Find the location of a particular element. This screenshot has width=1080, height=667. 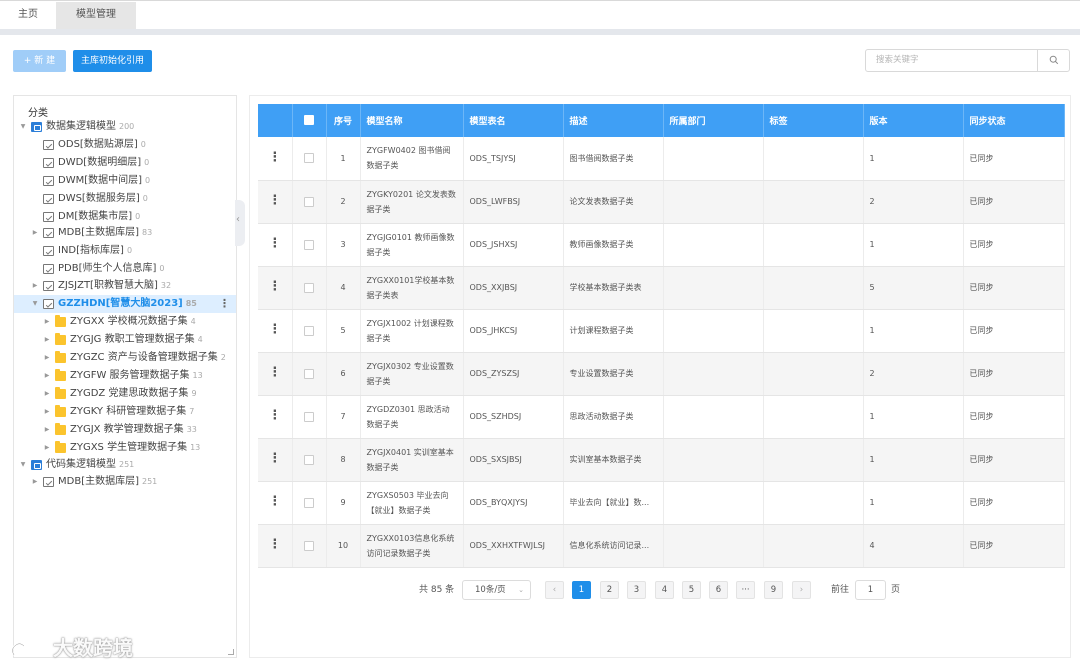

resize-grip is located at coordinates (231, 652).